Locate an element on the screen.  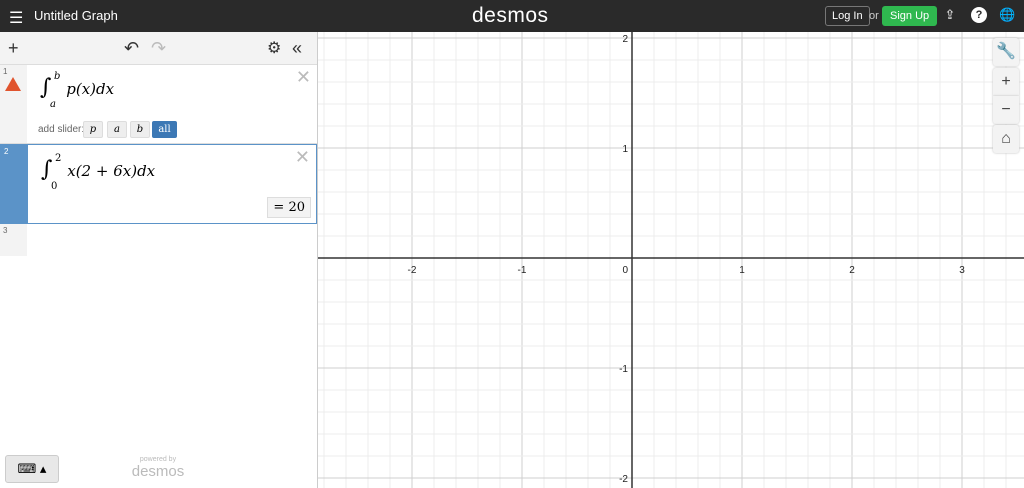
or-text: or is located at coordinates (874, 16).